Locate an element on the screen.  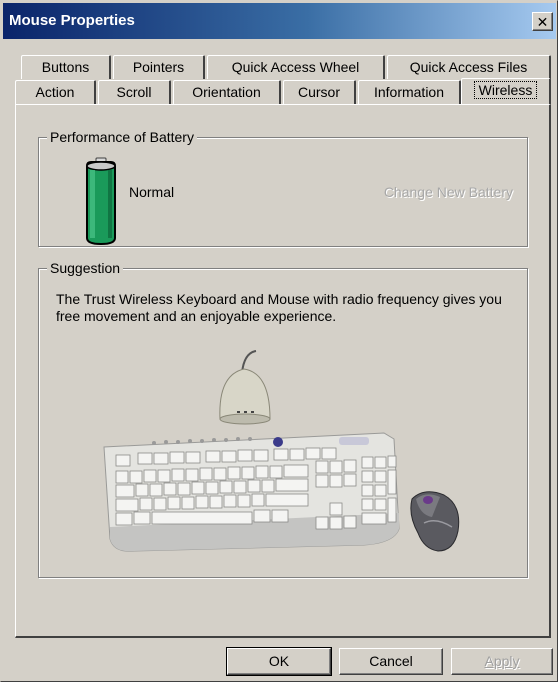
tab-quick-access-files: Quick Access Files is located at coordinates (469, 67).